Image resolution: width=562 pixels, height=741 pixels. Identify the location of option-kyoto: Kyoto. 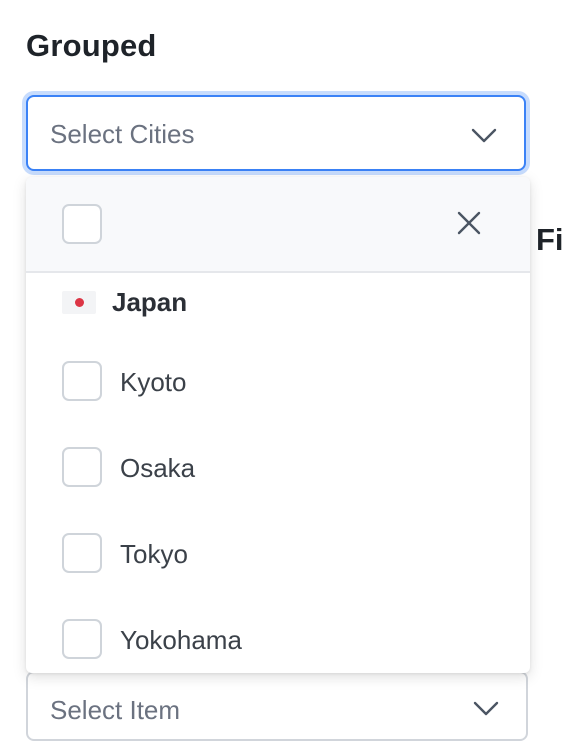
(278, 382).